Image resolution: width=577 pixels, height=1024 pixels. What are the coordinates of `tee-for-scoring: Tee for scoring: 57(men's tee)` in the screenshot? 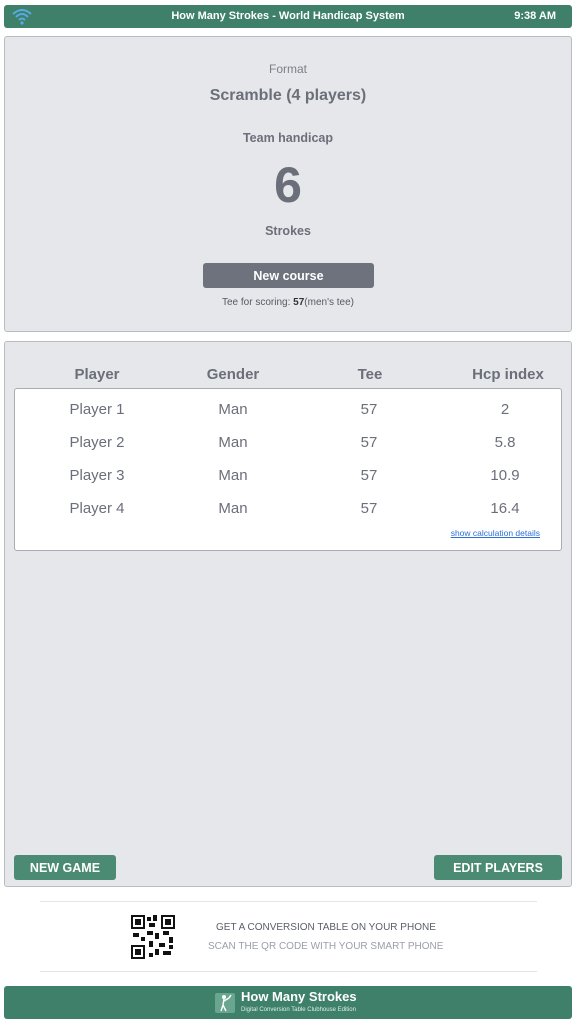 It's located at (288, 302).